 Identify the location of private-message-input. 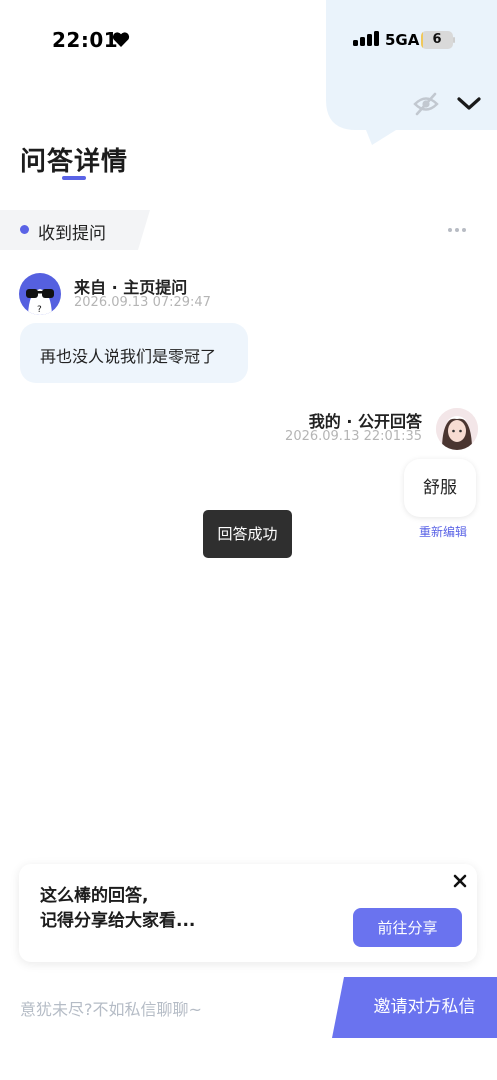
(170, 1009).